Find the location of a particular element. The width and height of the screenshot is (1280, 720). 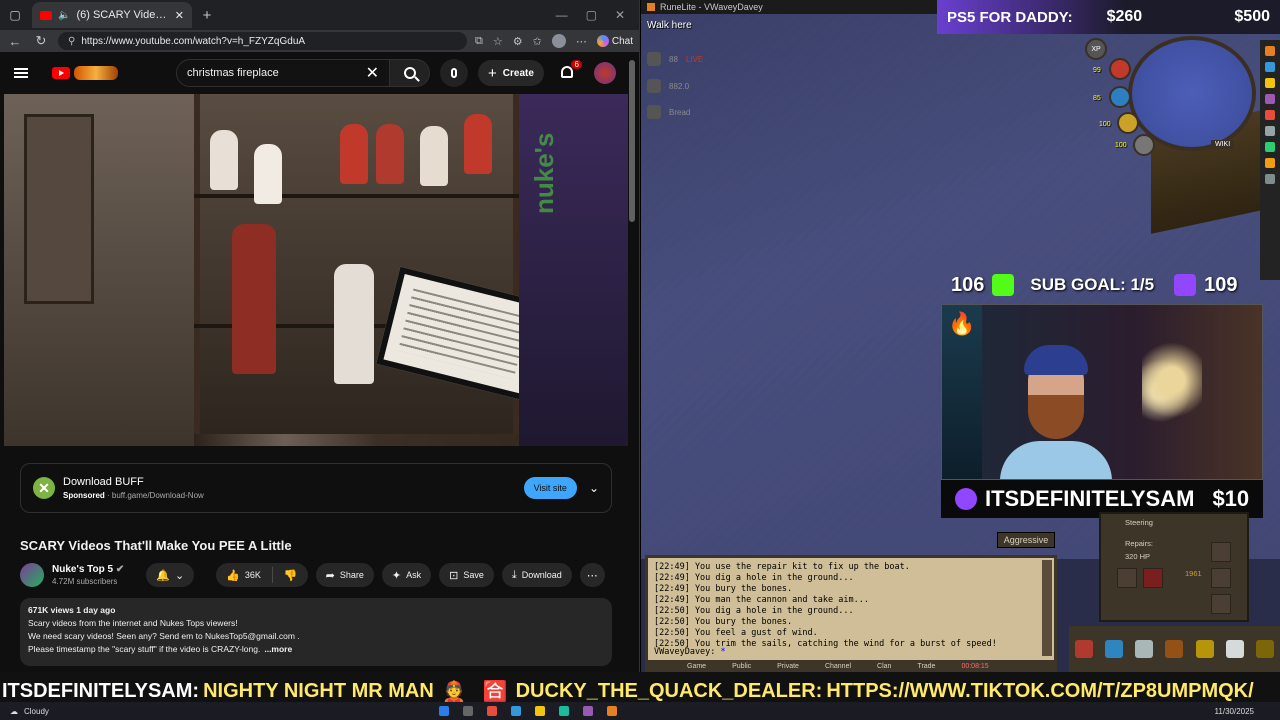

clear-search-icon: ✕ is located at coordinates (372, 73).